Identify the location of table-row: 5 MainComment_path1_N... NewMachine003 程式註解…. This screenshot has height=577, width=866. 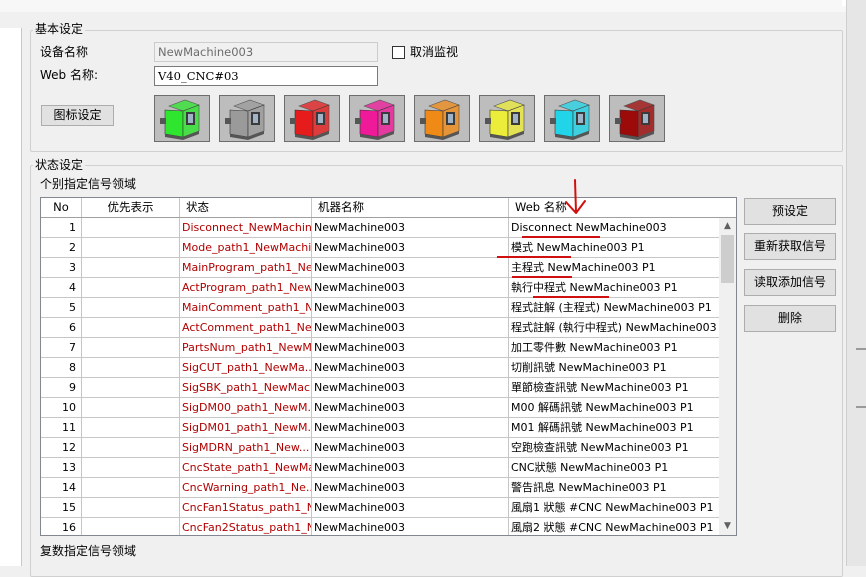
(380, 308).